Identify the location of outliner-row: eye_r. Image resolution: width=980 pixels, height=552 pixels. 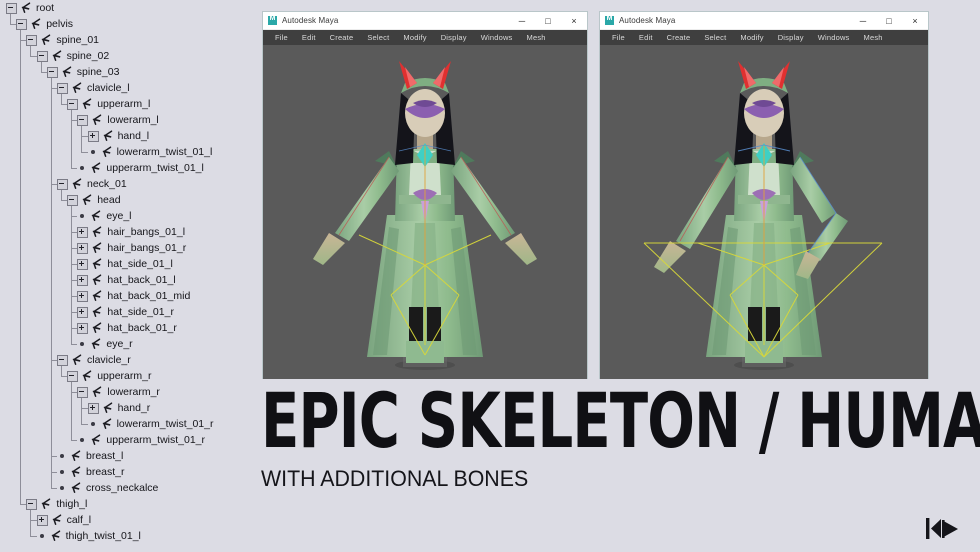
(105, 344).